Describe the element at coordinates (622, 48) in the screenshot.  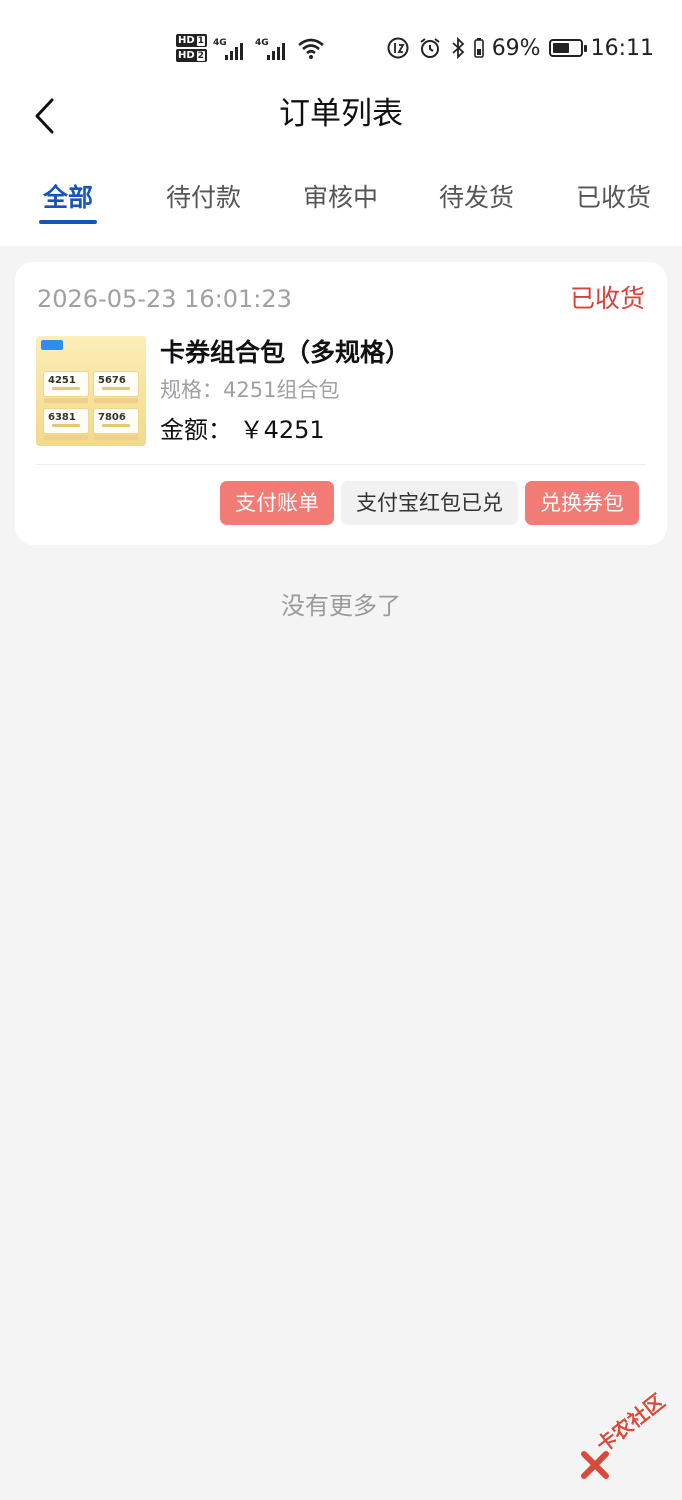
I see `clock: 16:11` at that location.